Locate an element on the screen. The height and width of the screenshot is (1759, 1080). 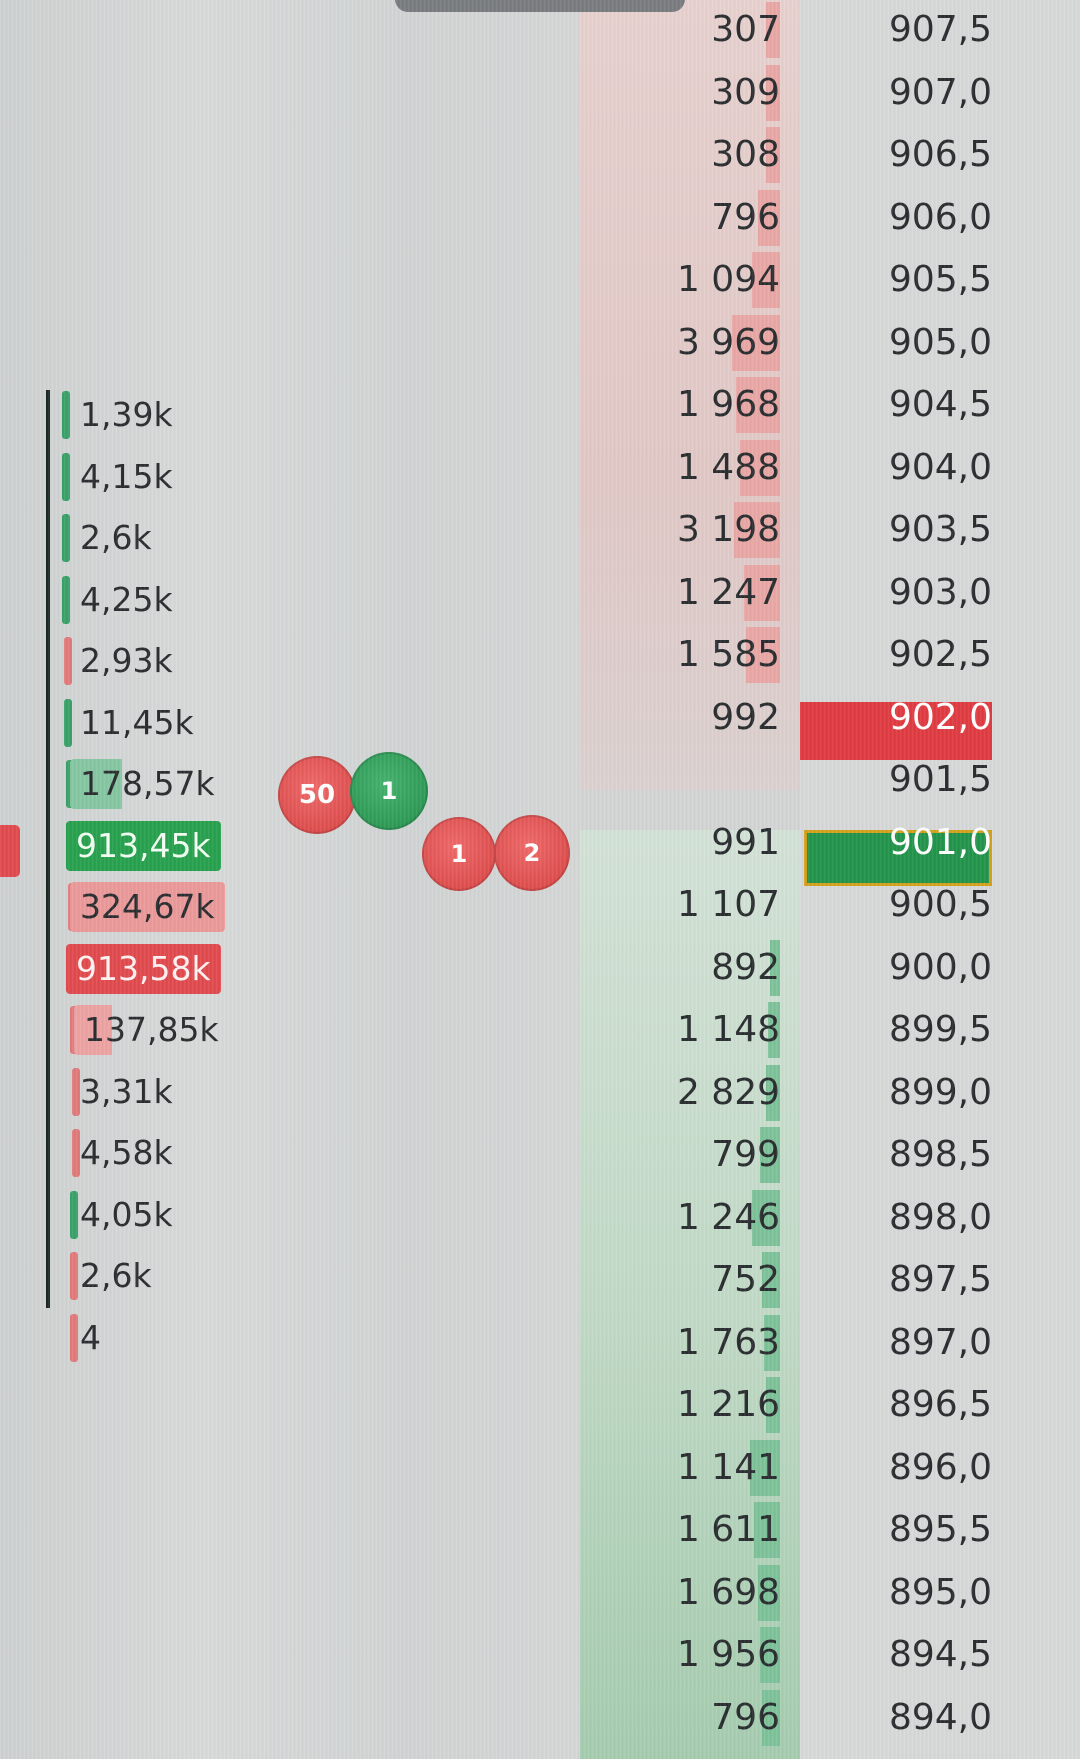
profile-volume-label: 913,58k is located at coordinates (143, 968).